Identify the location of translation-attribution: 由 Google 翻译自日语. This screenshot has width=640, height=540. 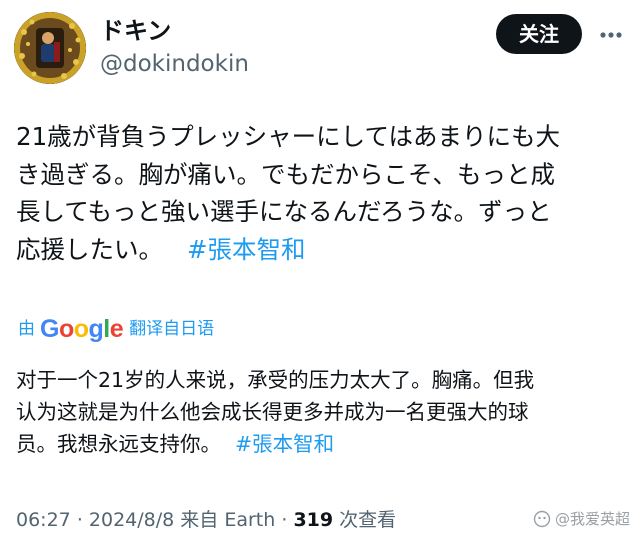
(116, 329).